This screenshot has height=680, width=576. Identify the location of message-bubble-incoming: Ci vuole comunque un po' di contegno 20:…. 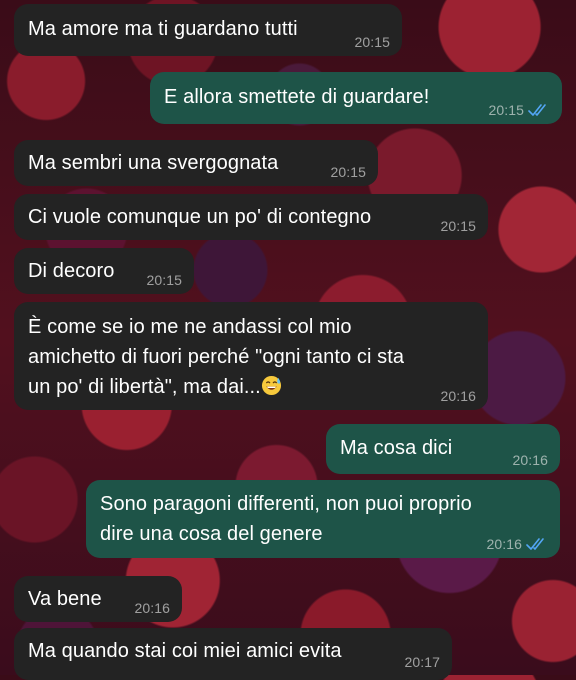
(251, 217).